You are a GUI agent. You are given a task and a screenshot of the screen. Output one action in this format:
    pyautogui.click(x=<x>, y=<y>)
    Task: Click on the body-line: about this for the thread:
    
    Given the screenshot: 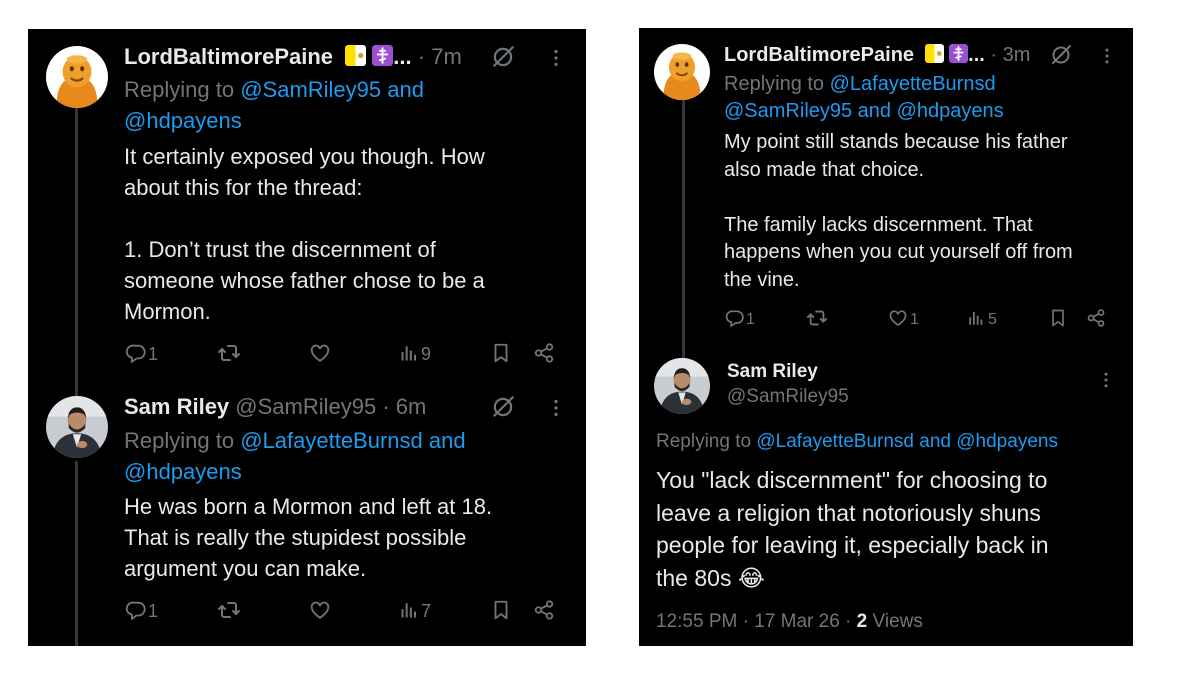 What is the action you would take?
    pyautogui.click(x=243, y=187)
    